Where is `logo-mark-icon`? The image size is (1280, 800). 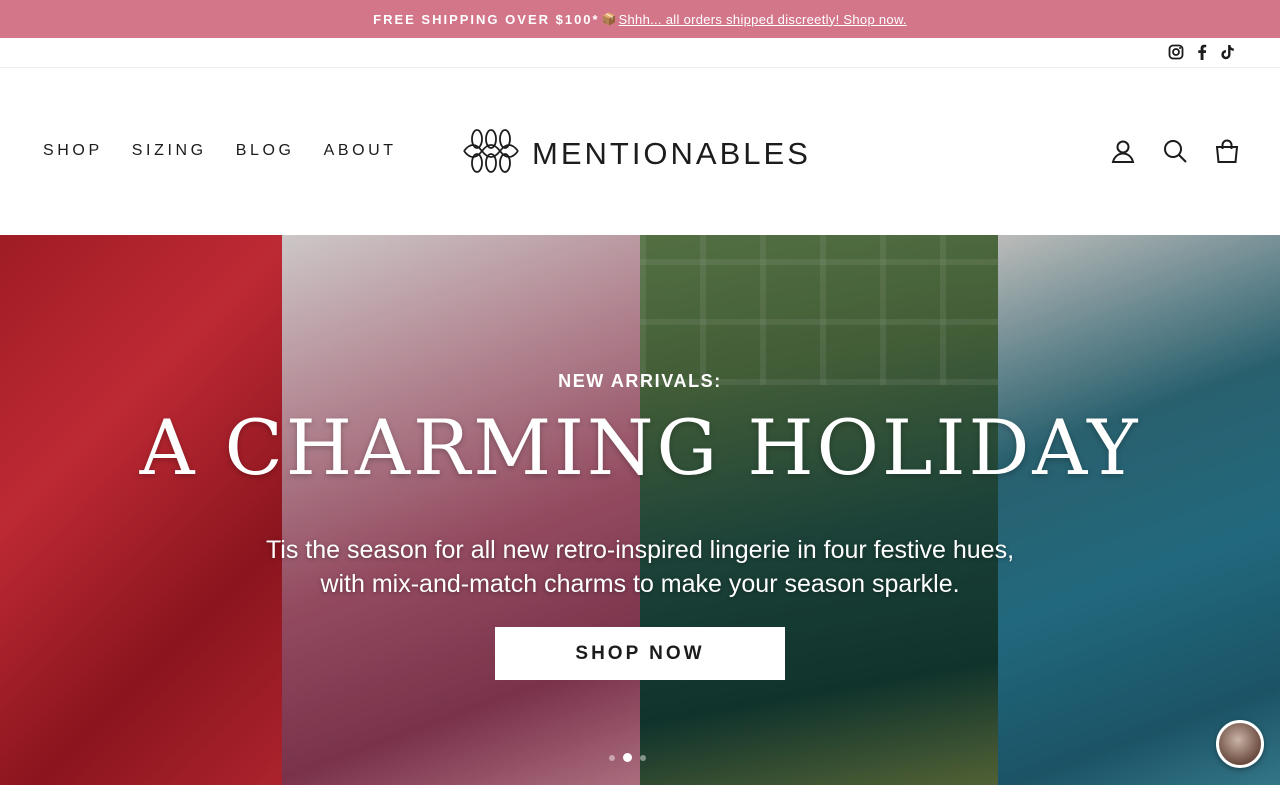
logo-mark-icon is located at coordinates (491, 153).